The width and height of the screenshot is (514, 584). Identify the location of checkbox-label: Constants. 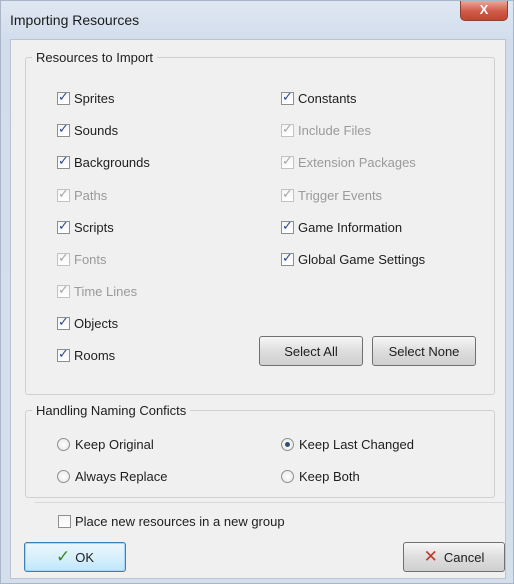
(327, 98).